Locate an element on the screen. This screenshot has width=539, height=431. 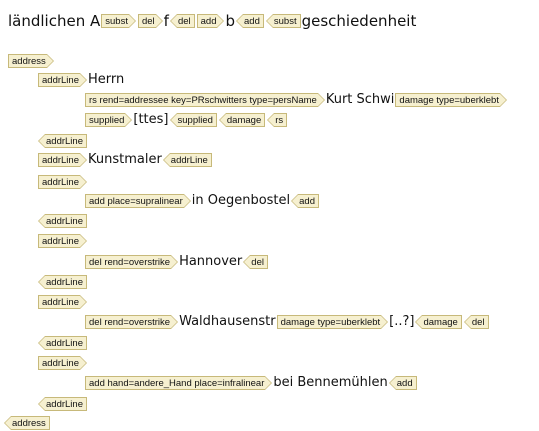
subst-open-tag: subst is located at coordinates (118, 21).